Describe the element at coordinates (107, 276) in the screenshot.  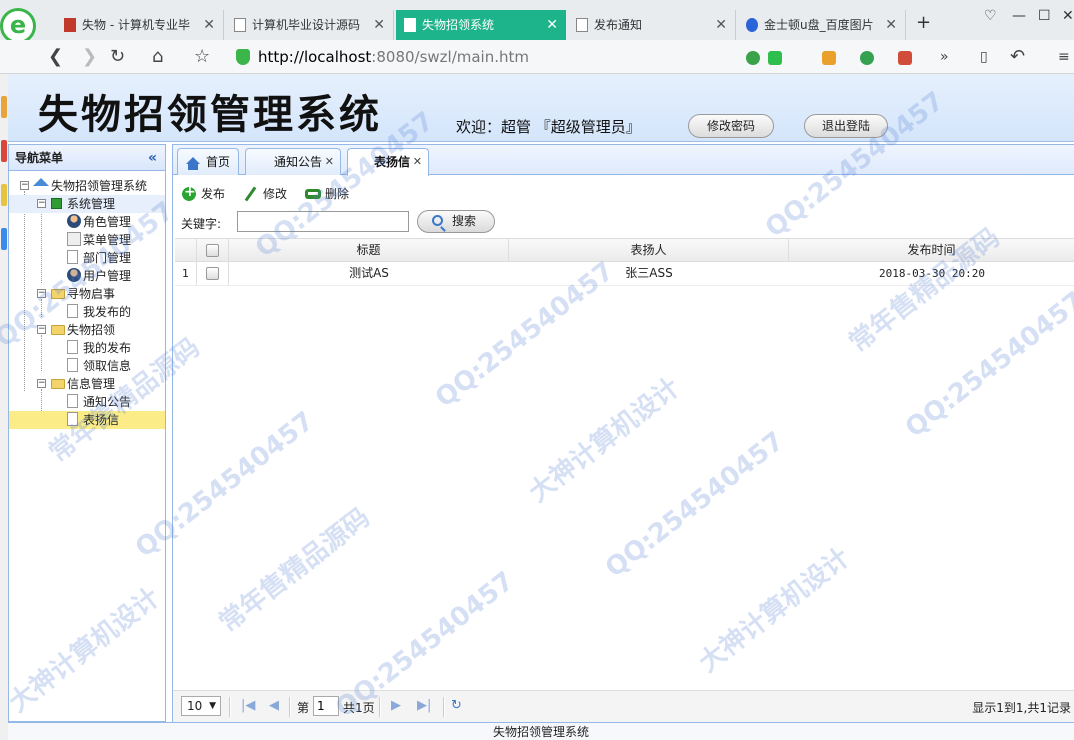
I see `tree-item-label: 用户管理` at that location.